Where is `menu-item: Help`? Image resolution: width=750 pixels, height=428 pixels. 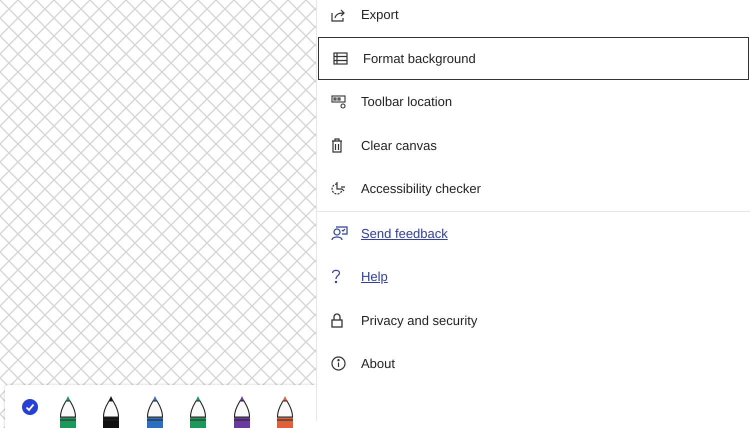
menu-item: Help is located at coordinates (533, 276).